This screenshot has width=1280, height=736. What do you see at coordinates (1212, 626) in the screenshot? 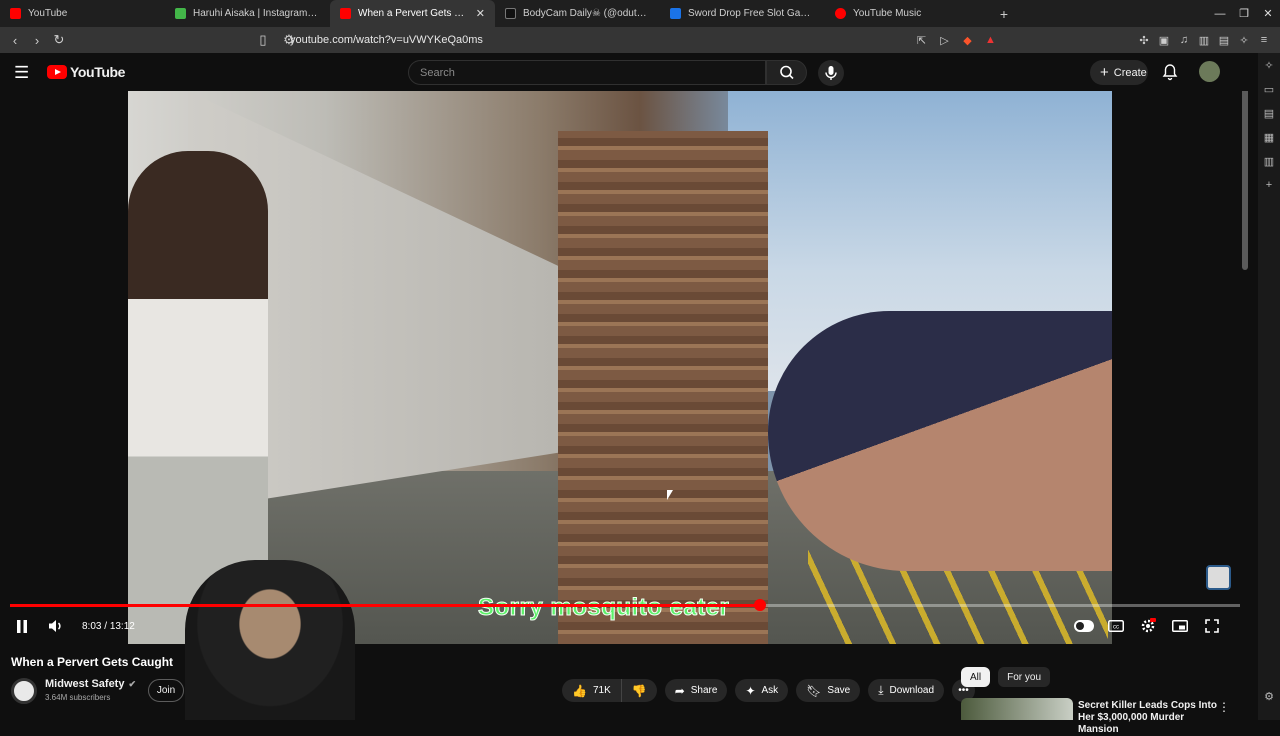
I see `fullscreen-button` at bounding box center [1212, 626].